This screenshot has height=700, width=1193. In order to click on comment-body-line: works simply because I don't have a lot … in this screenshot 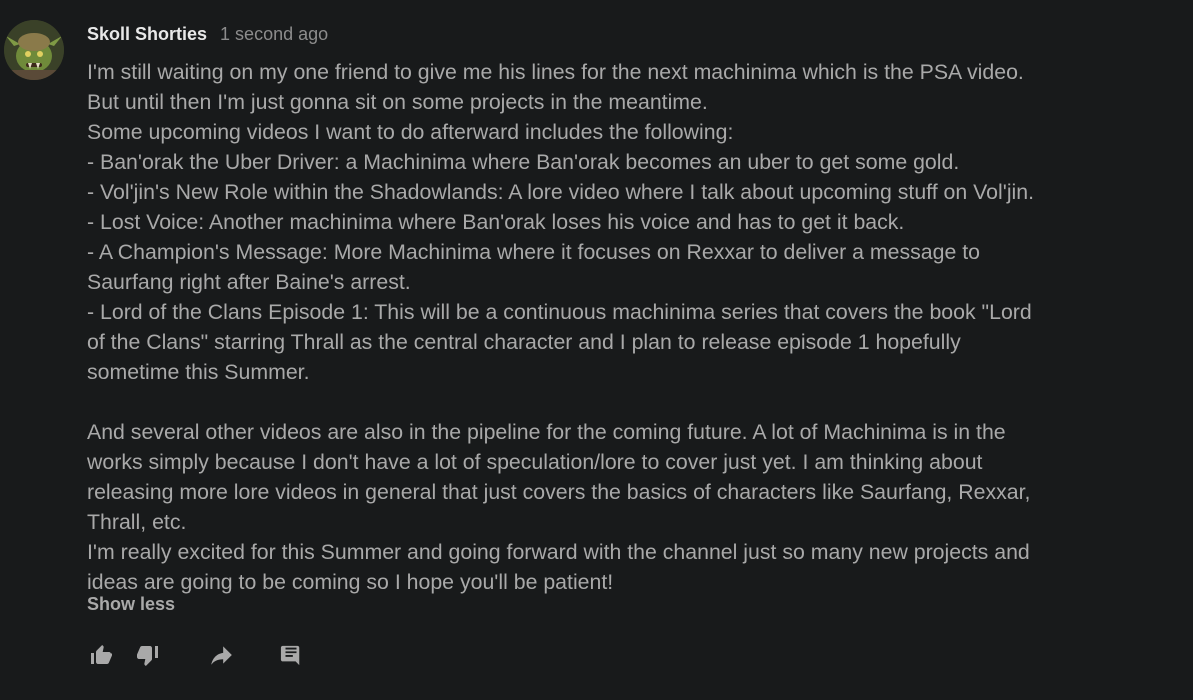, I will do `click(535, 462)`.